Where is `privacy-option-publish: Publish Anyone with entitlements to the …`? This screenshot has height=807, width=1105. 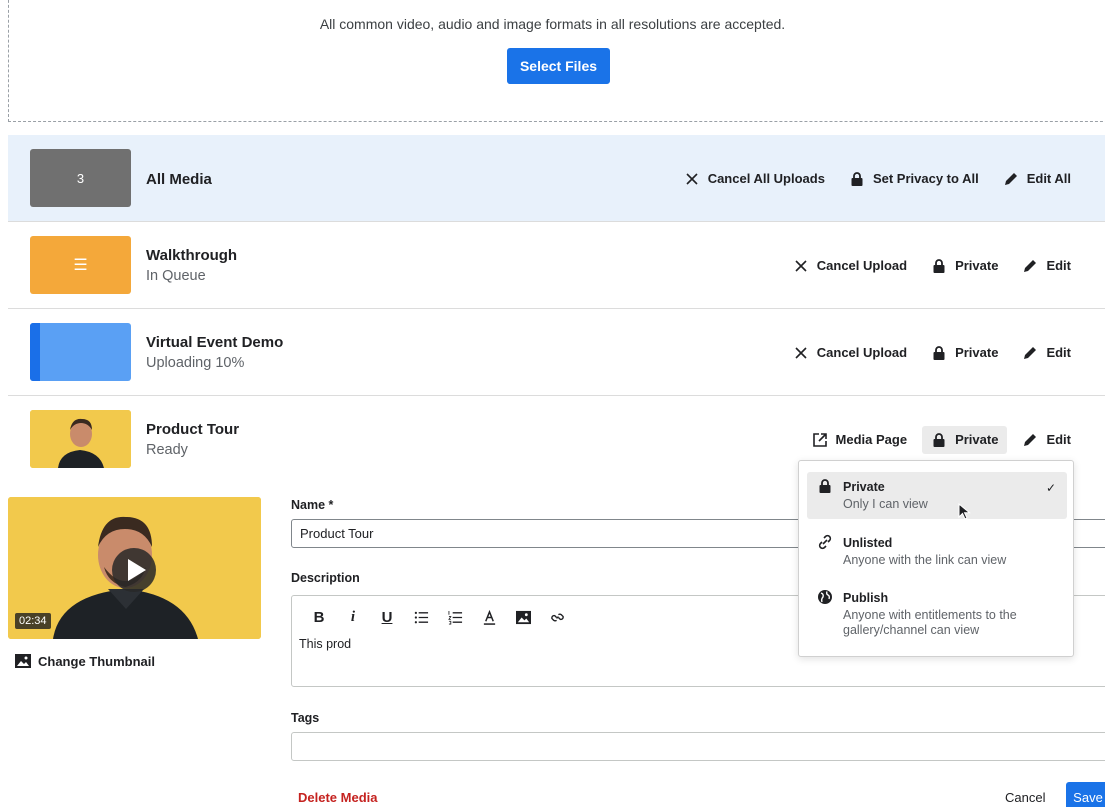 privacy-option-publish: Publish Anyone with entitlements to the … is located at coordinates (937, 614).